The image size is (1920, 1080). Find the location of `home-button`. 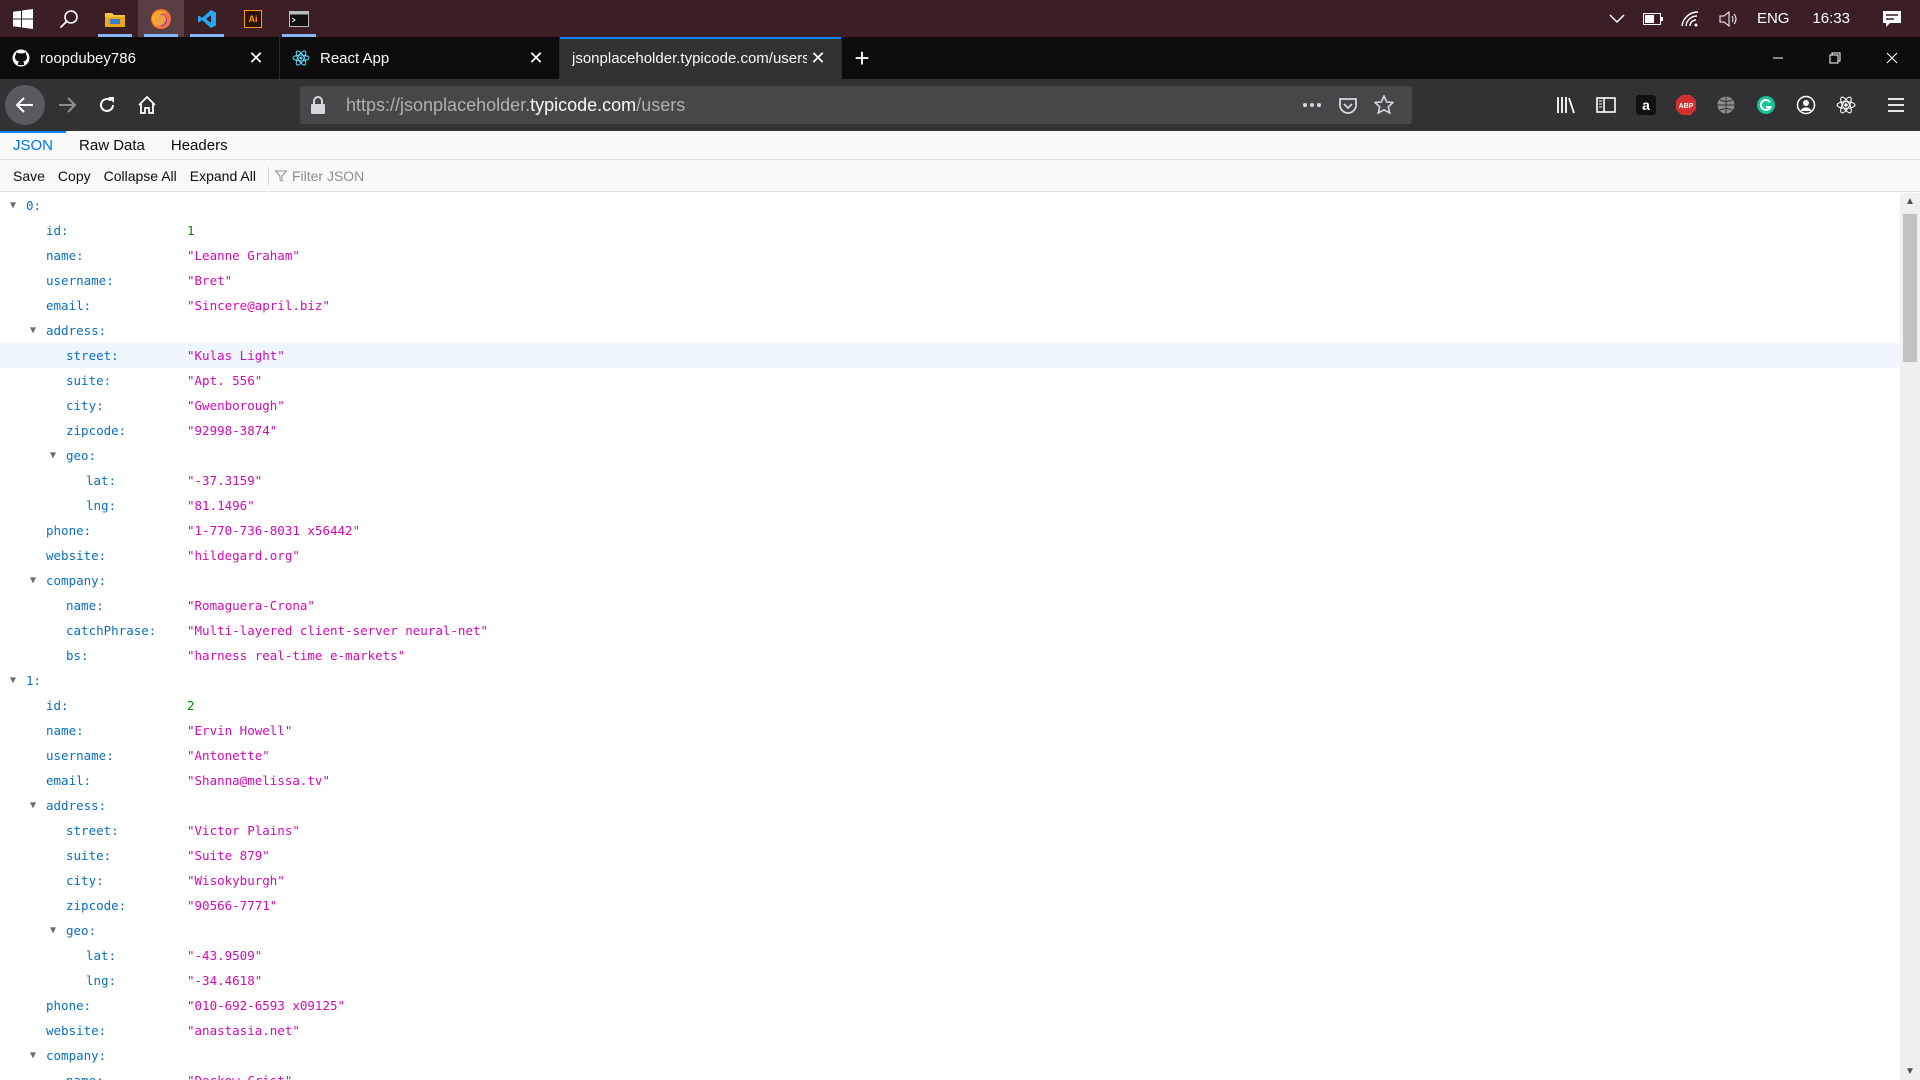

home-button is located at coordinates (147, 105).